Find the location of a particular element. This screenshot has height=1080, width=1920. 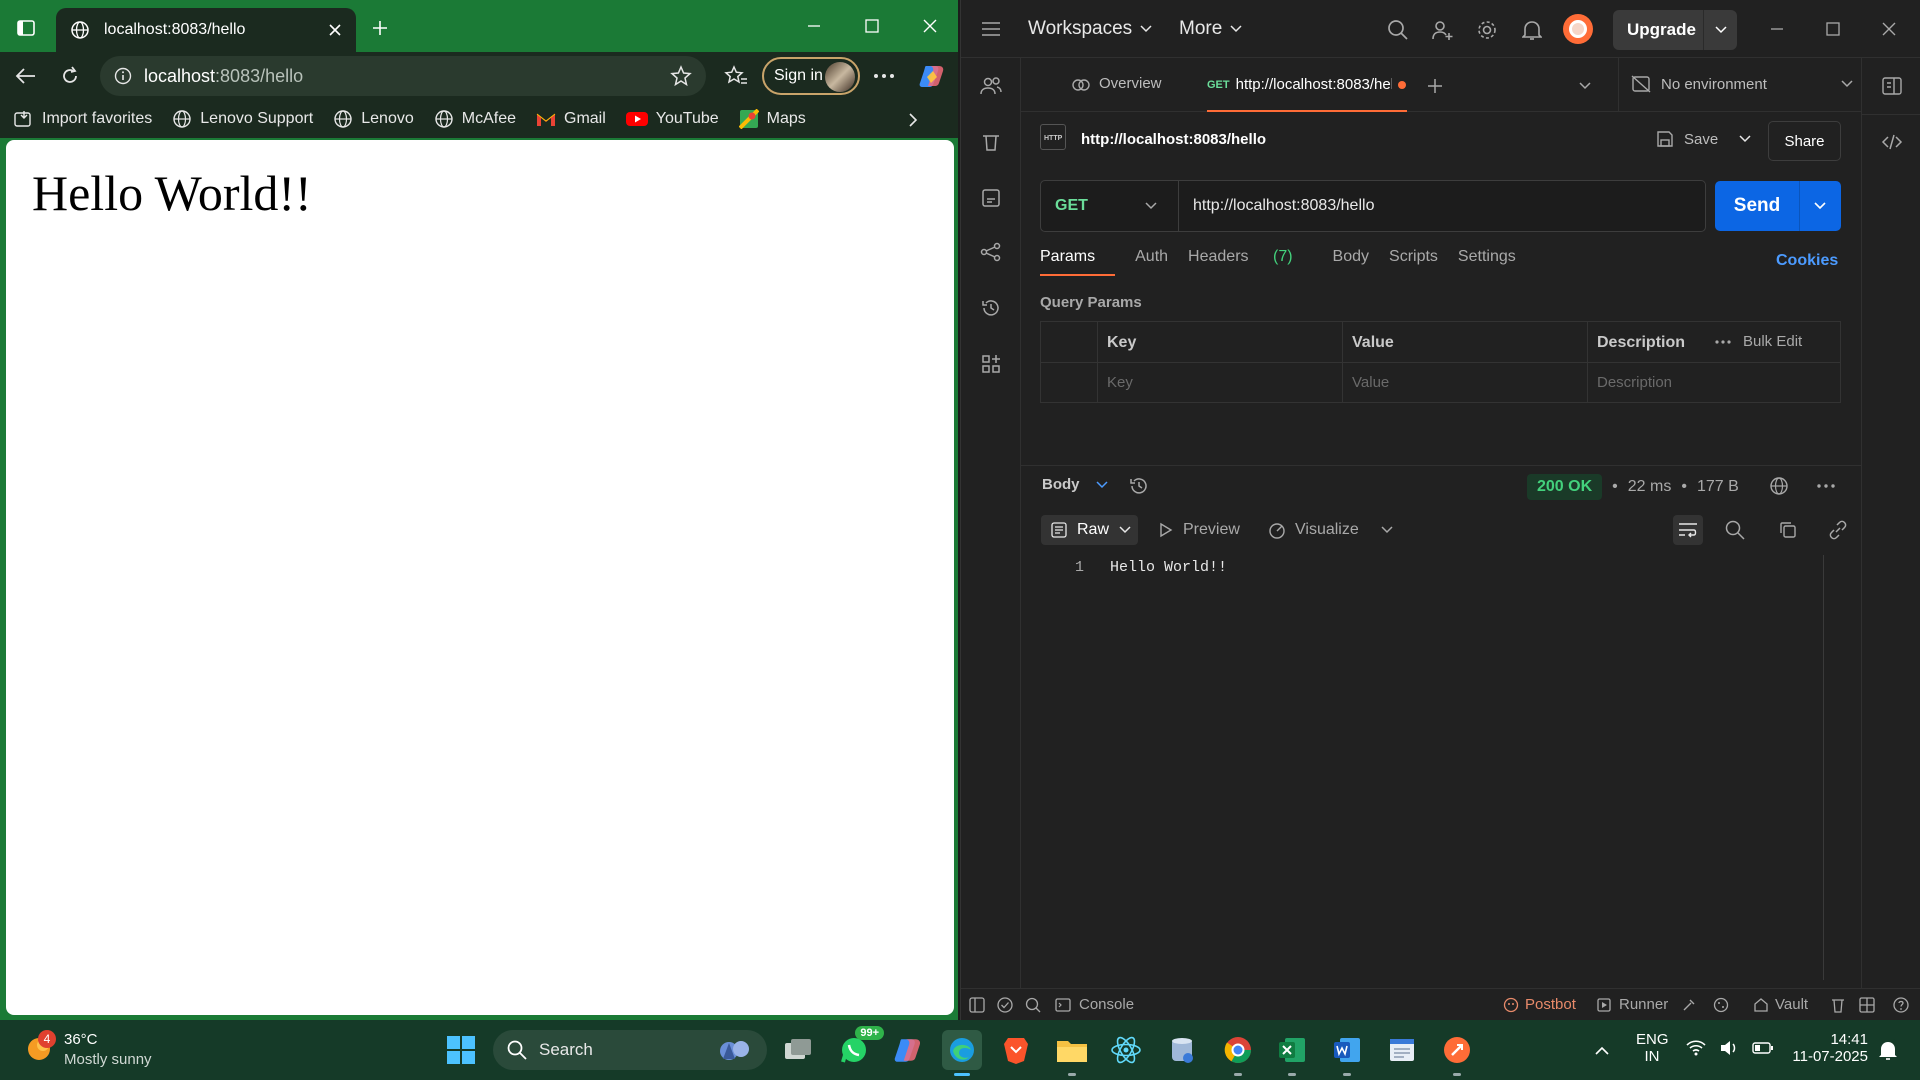

code-icon is located at coordinates (1892, 142).